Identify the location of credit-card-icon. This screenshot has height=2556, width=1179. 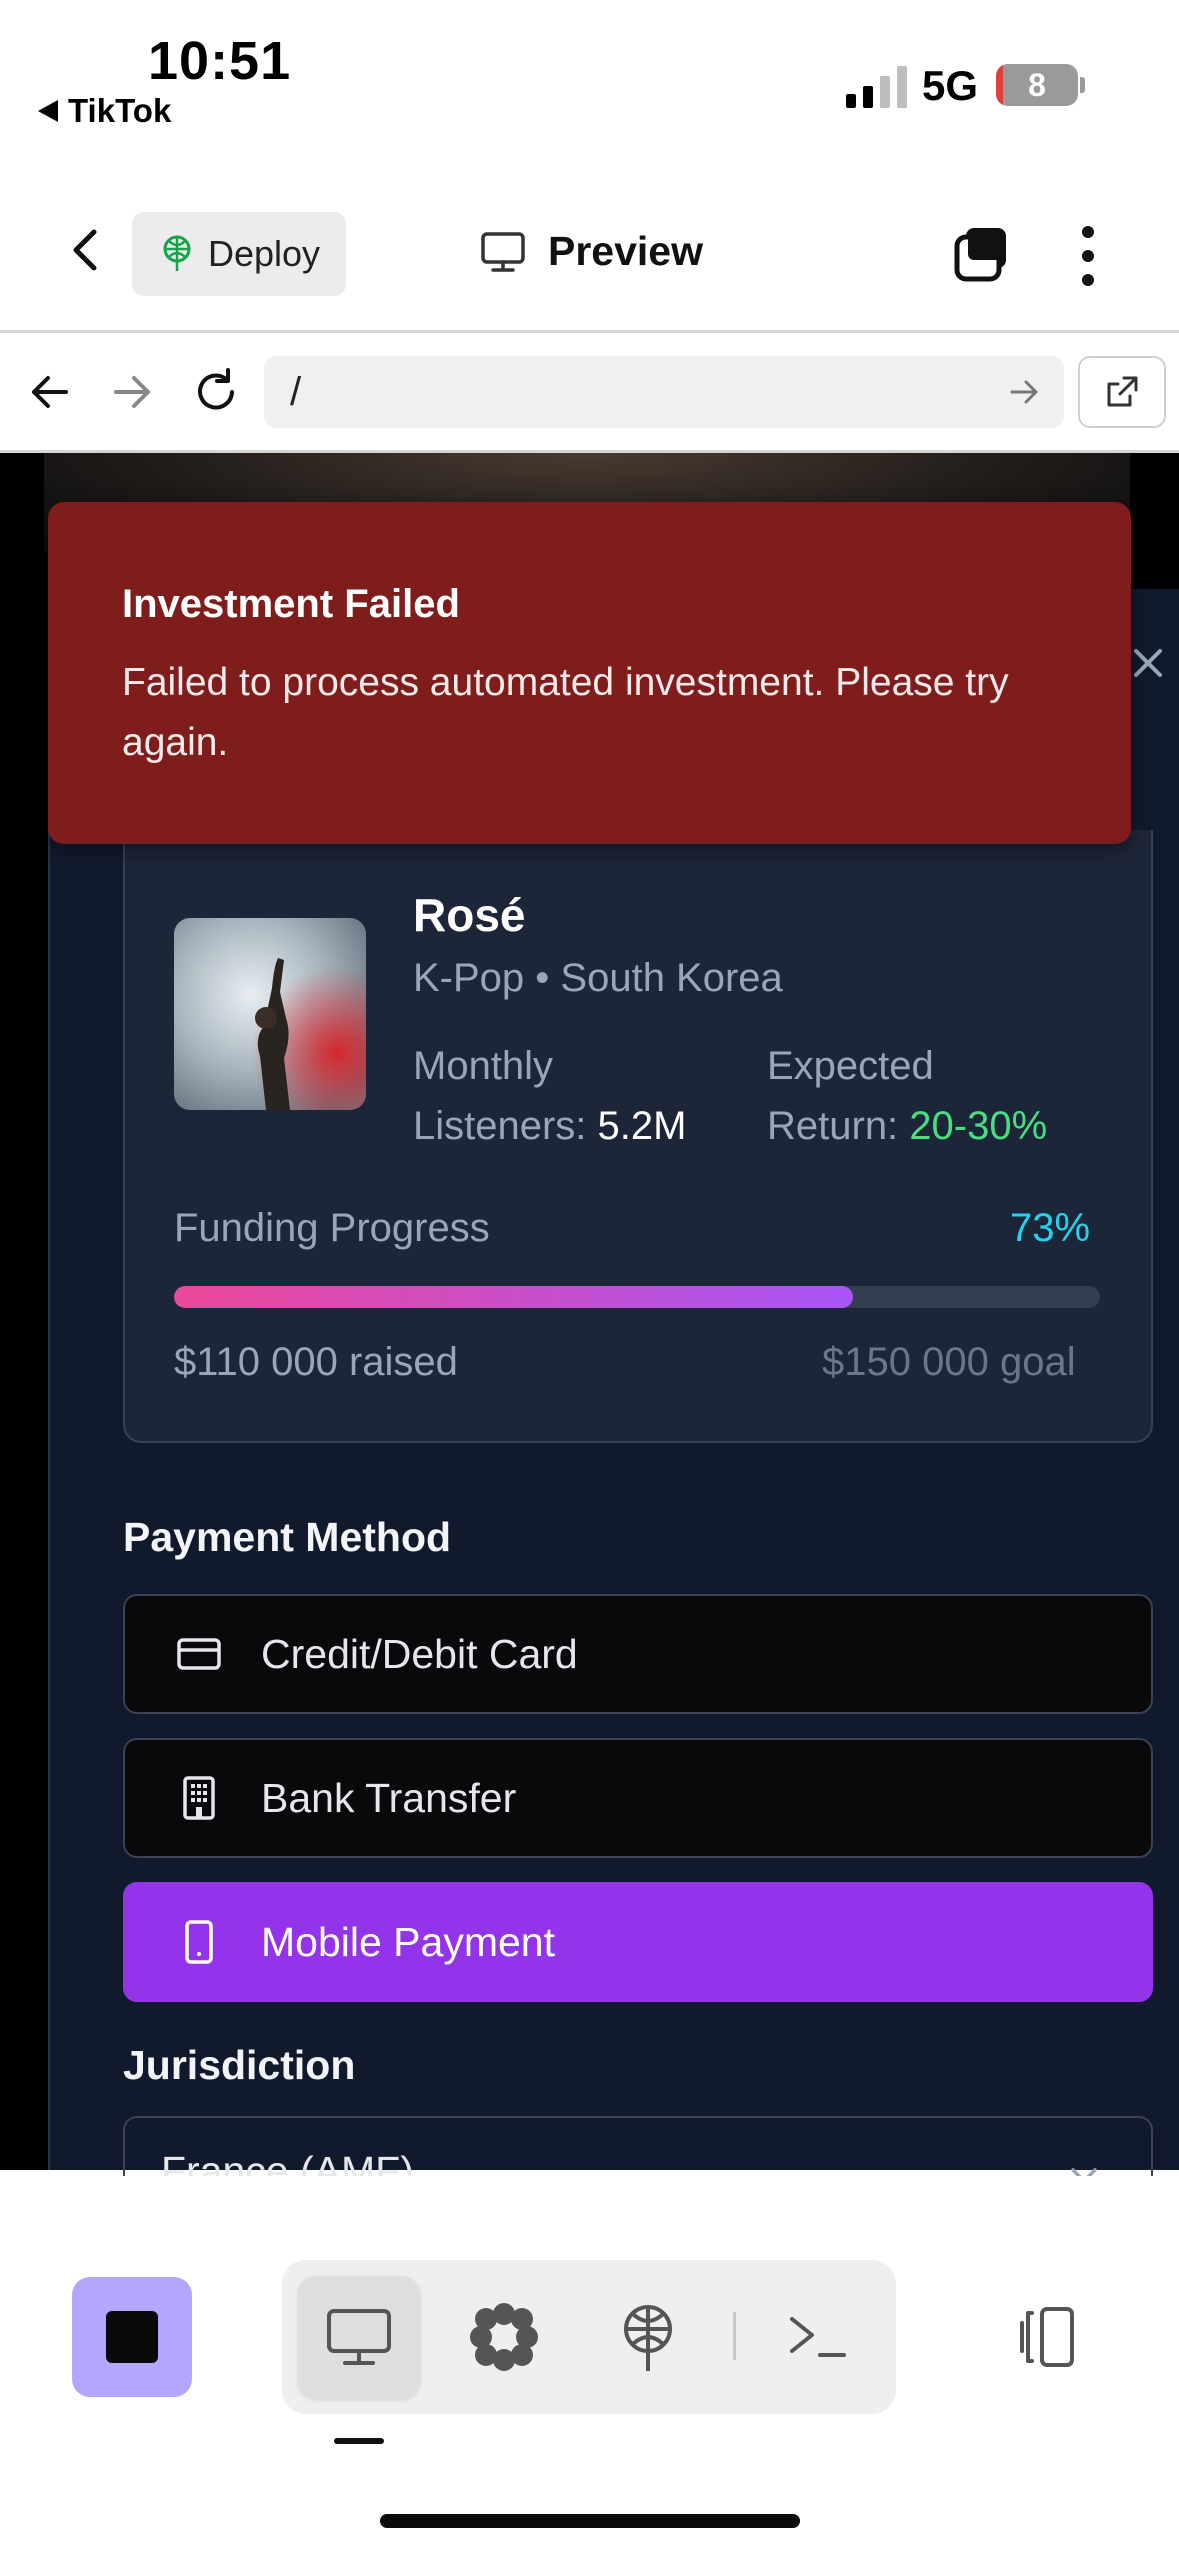
(199, 1654).